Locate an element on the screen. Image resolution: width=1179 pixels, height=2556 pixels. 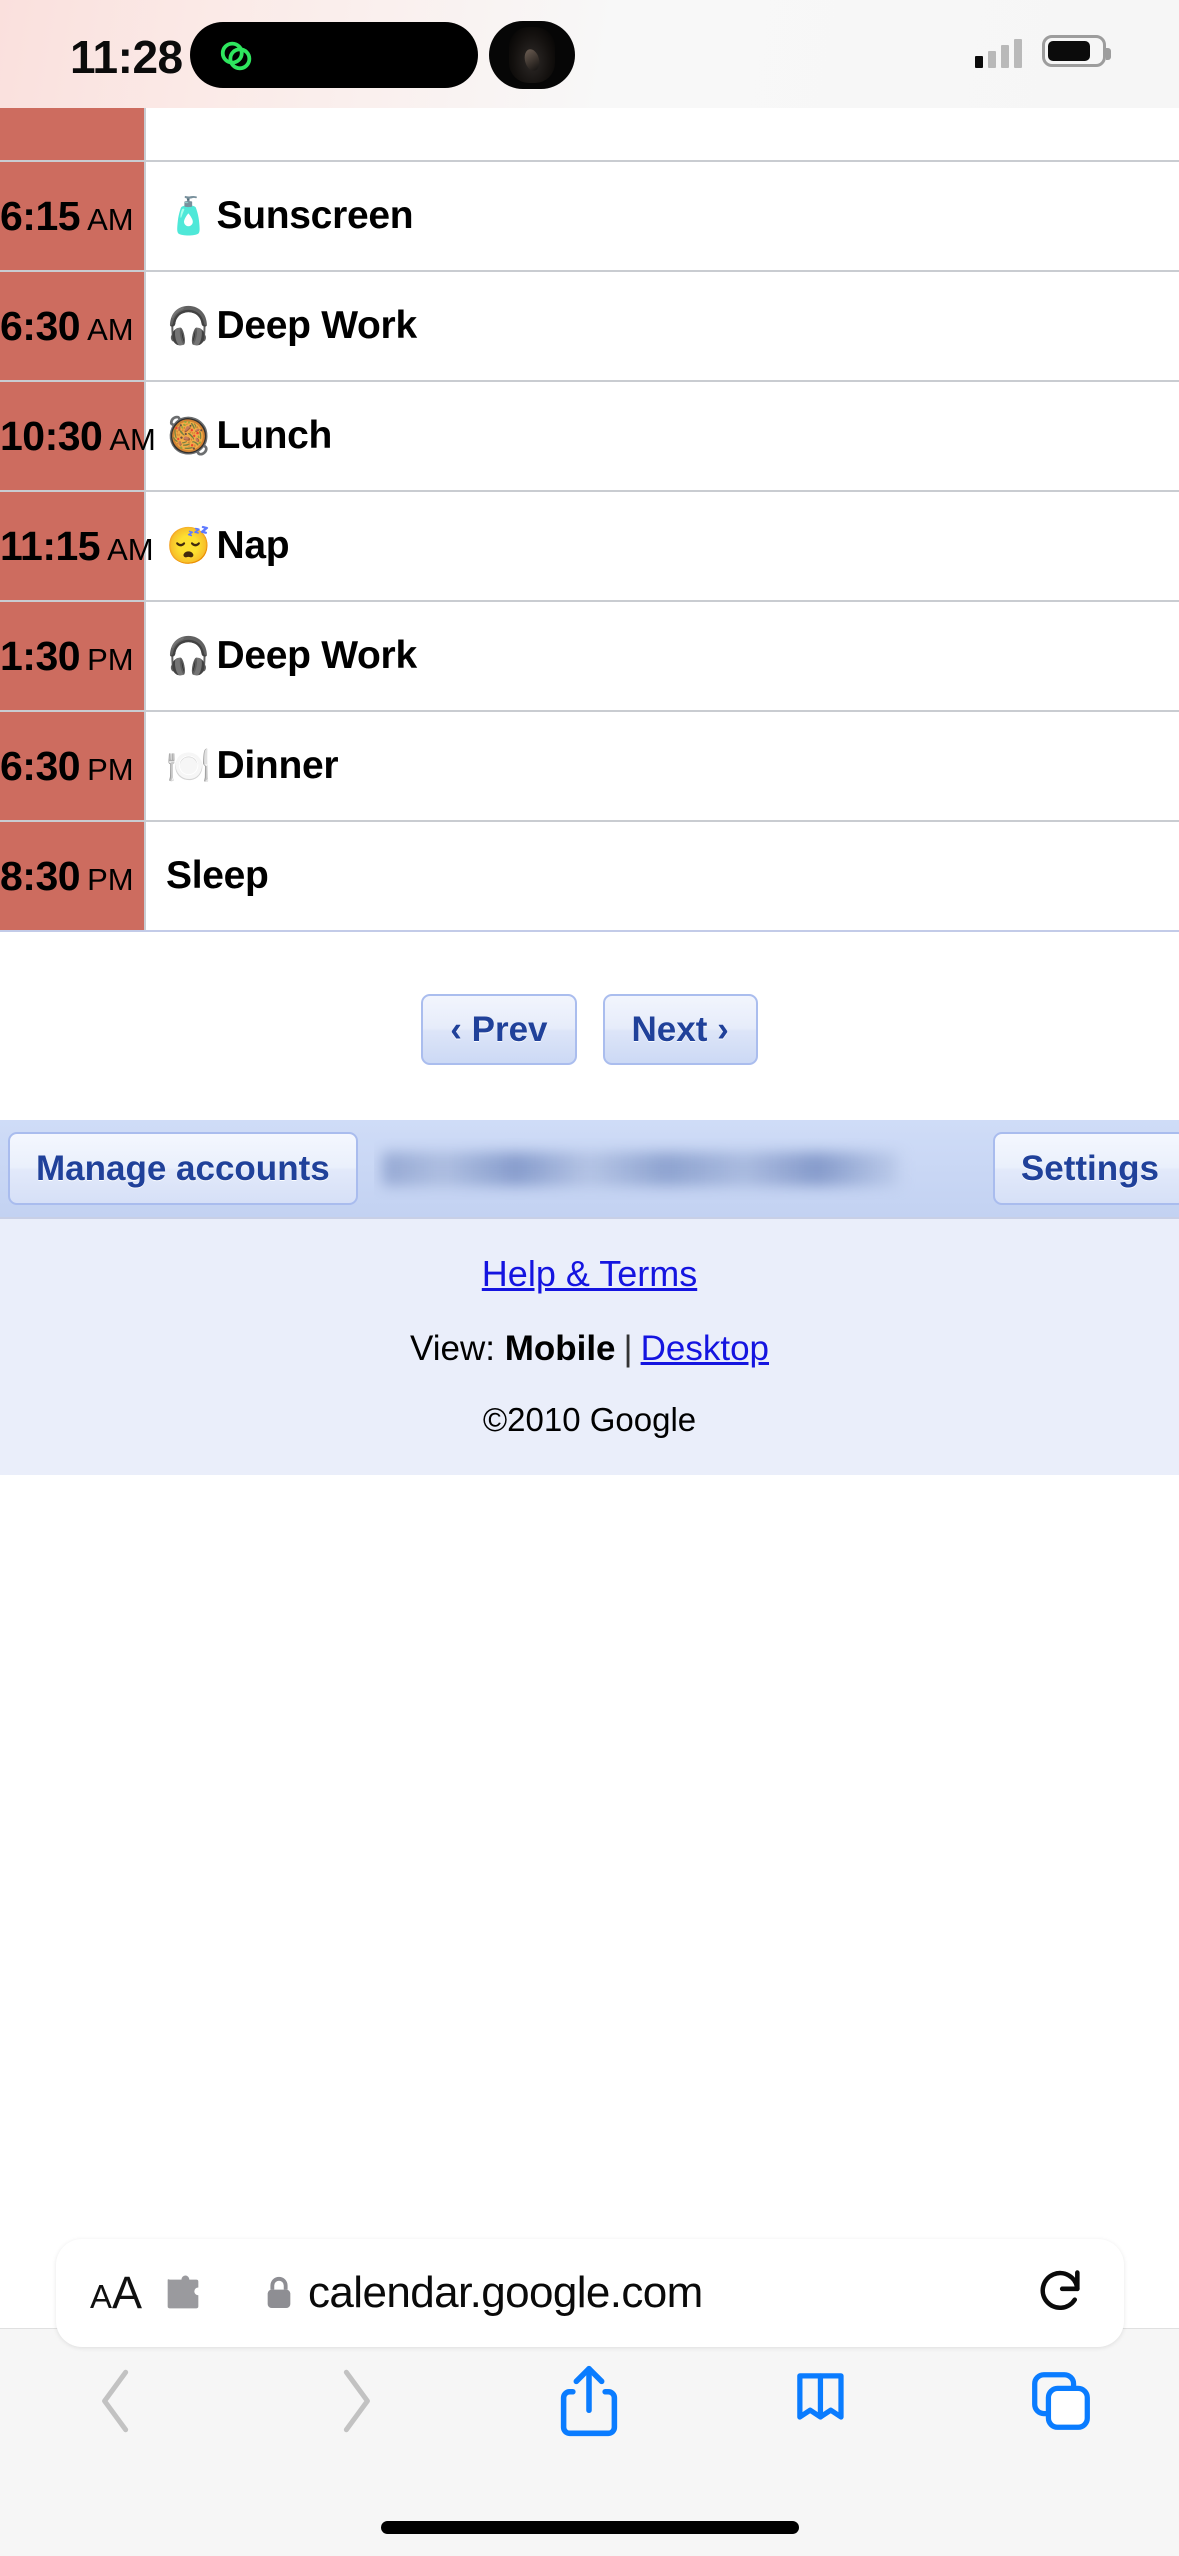
time-cell: 10:30 AM is located at coordinates (78, 436).